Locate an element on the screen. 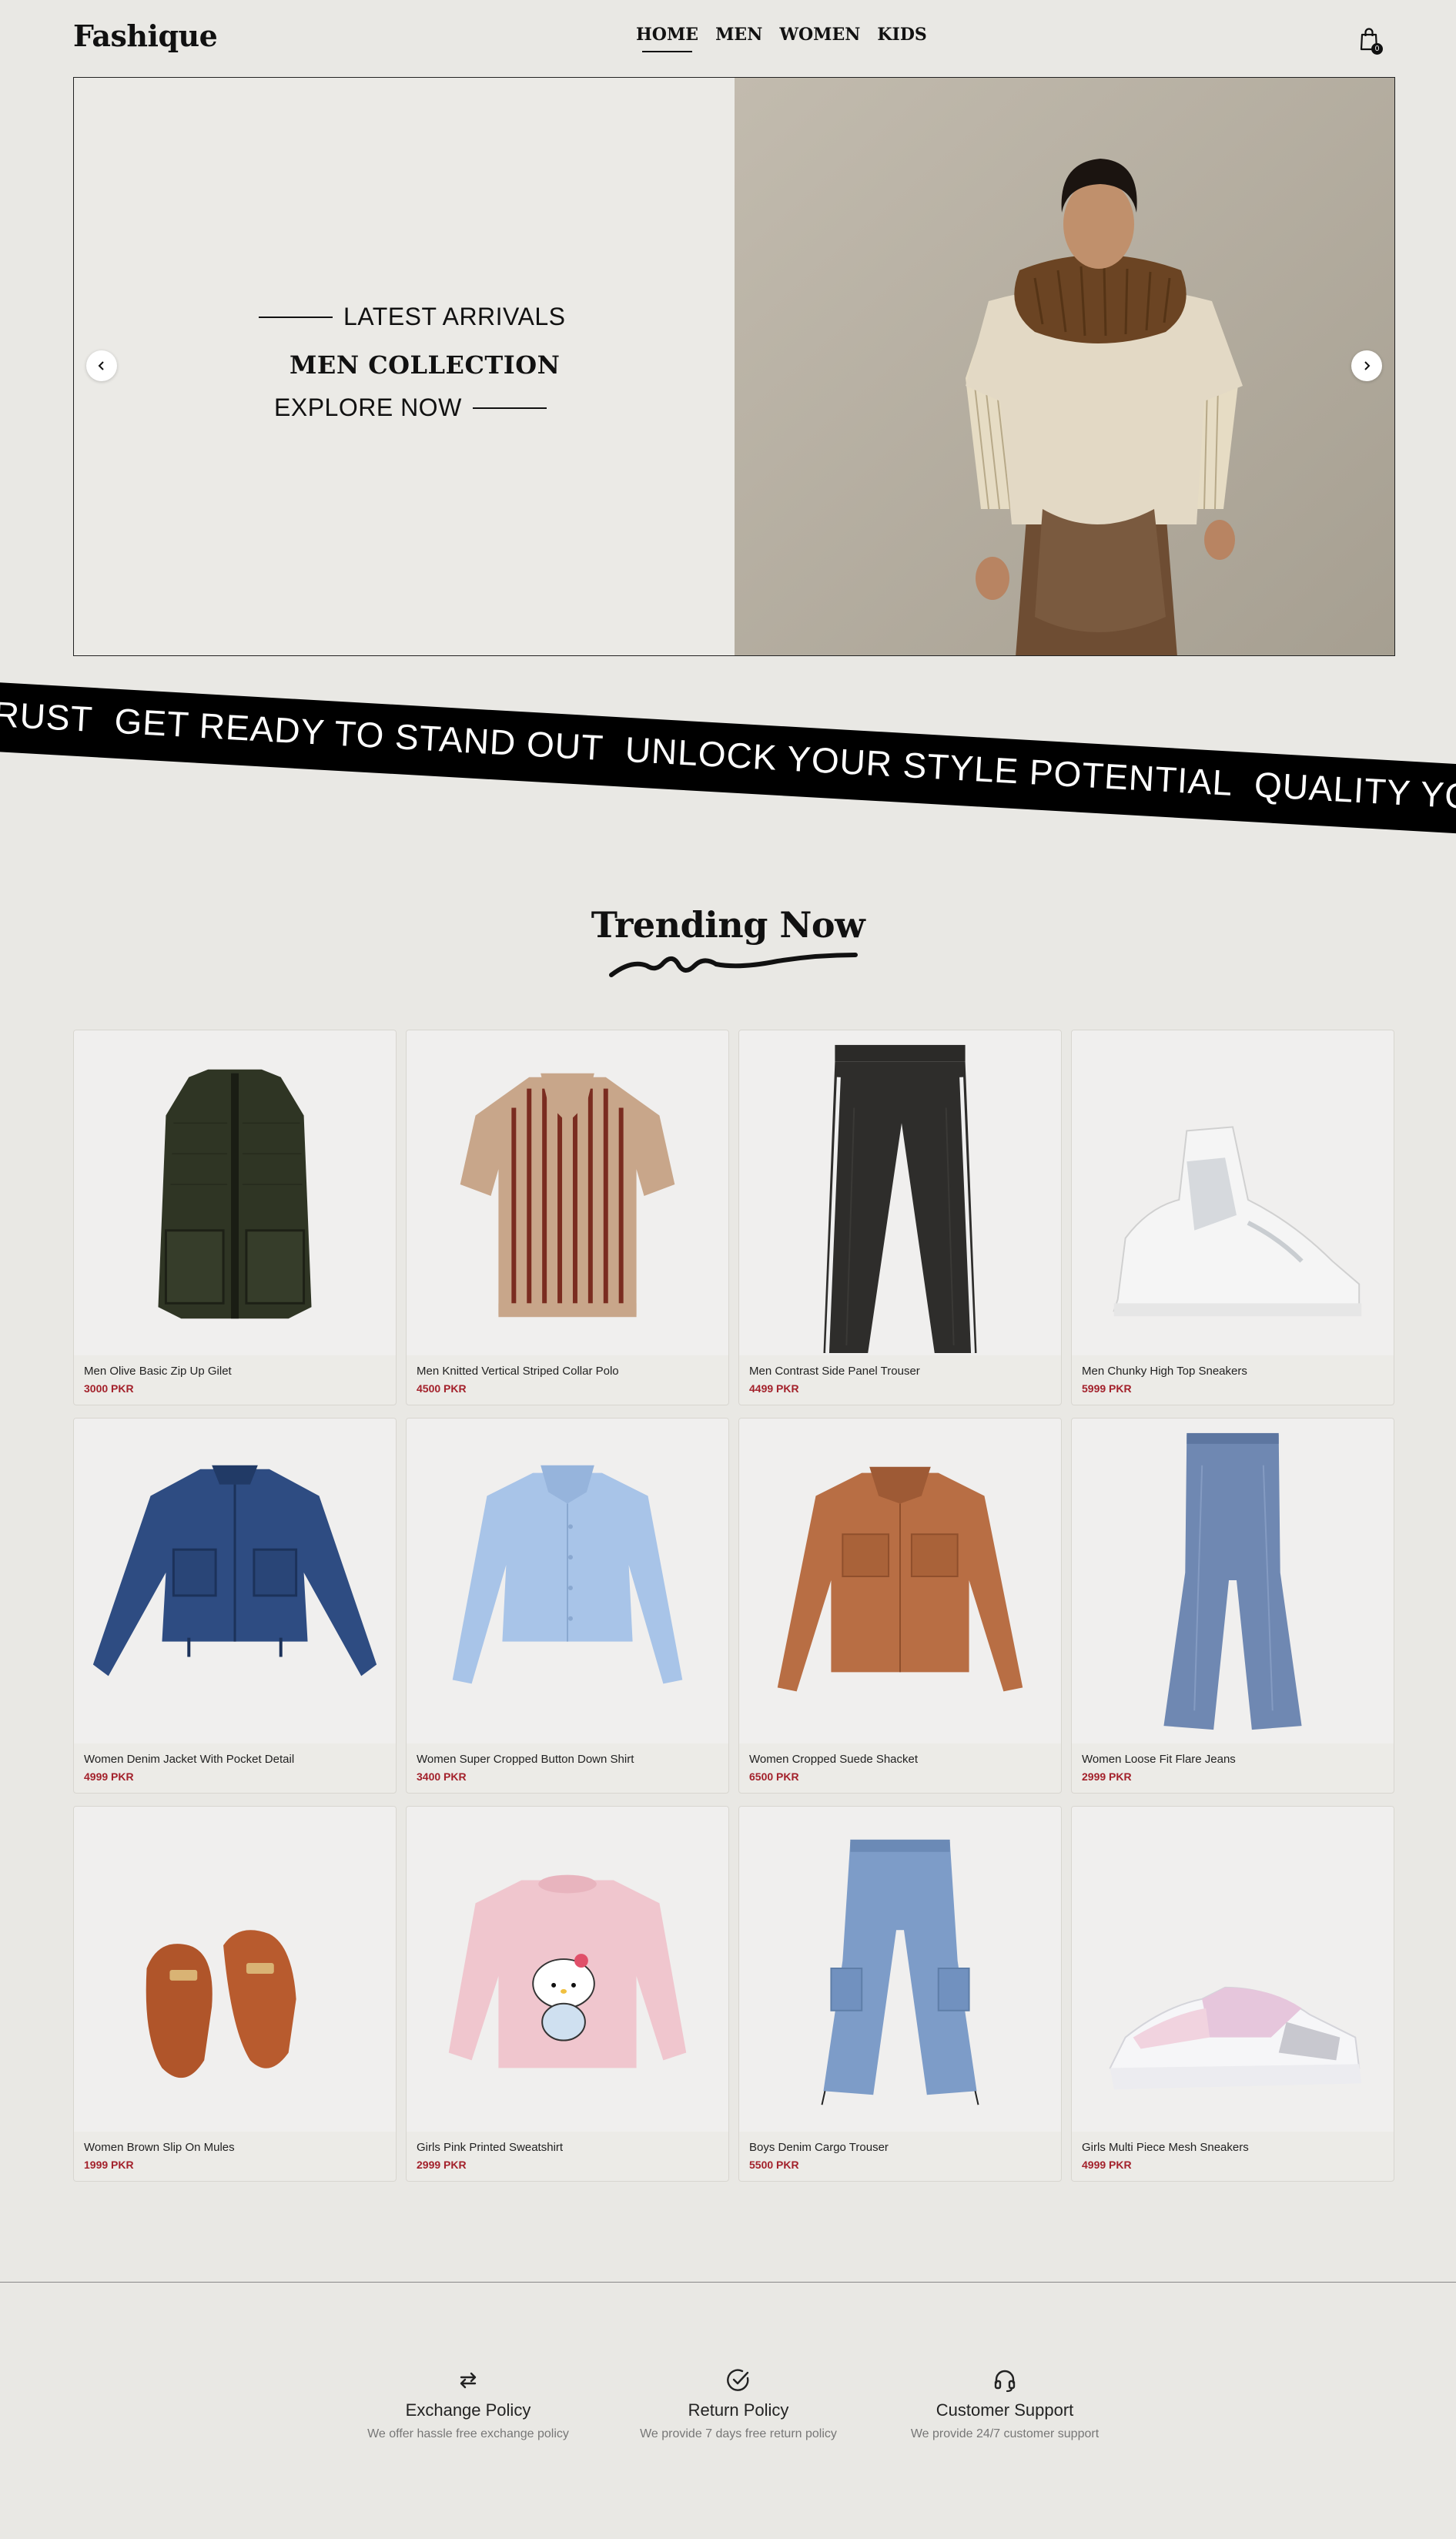 This screenshot has height=2539, width=1456. hero-line3: EXPLORE NOW is located at coordinates (368, 407).